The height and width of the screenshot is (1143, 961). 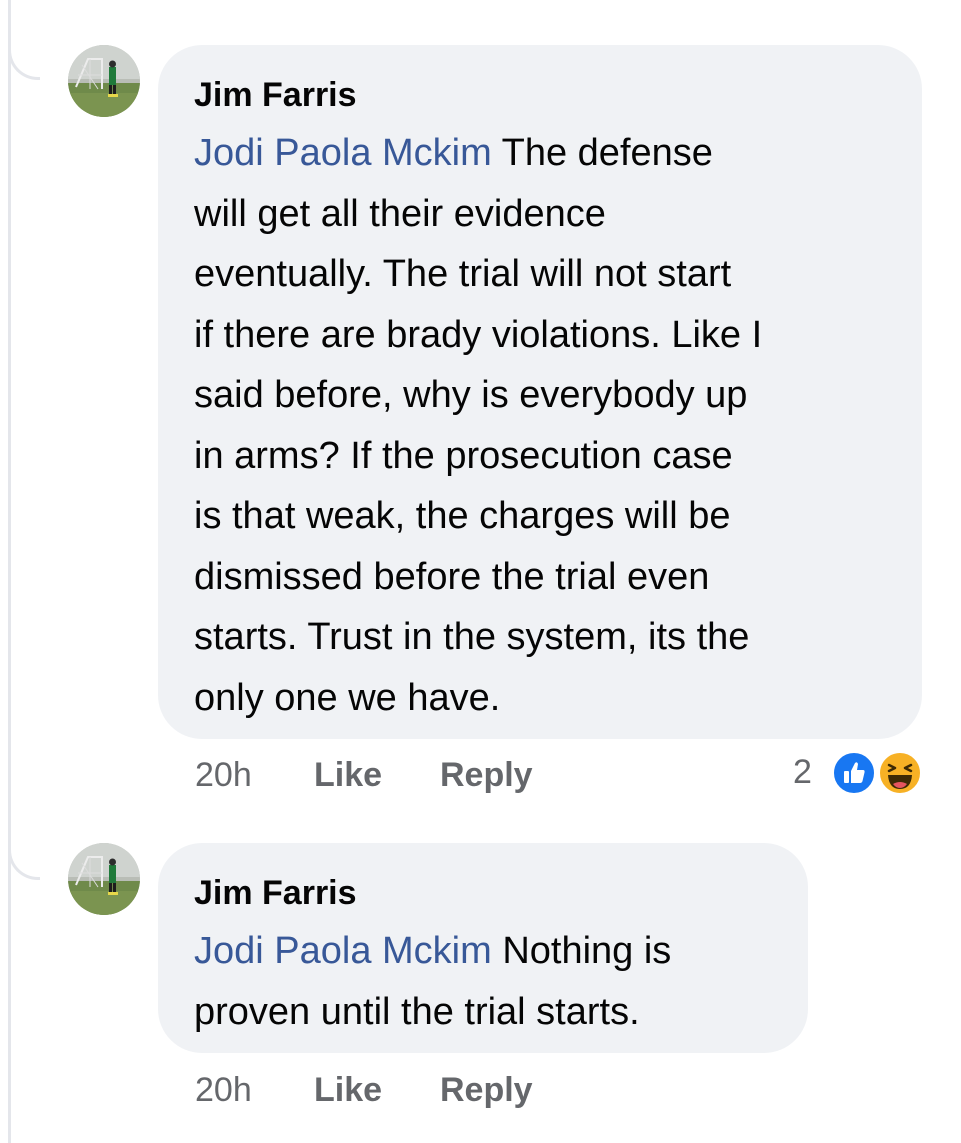 What do you see at coordinates (347, 697) in the screenshot?
I see `comment-line: only one we have.` at bounding box center [347, 697].